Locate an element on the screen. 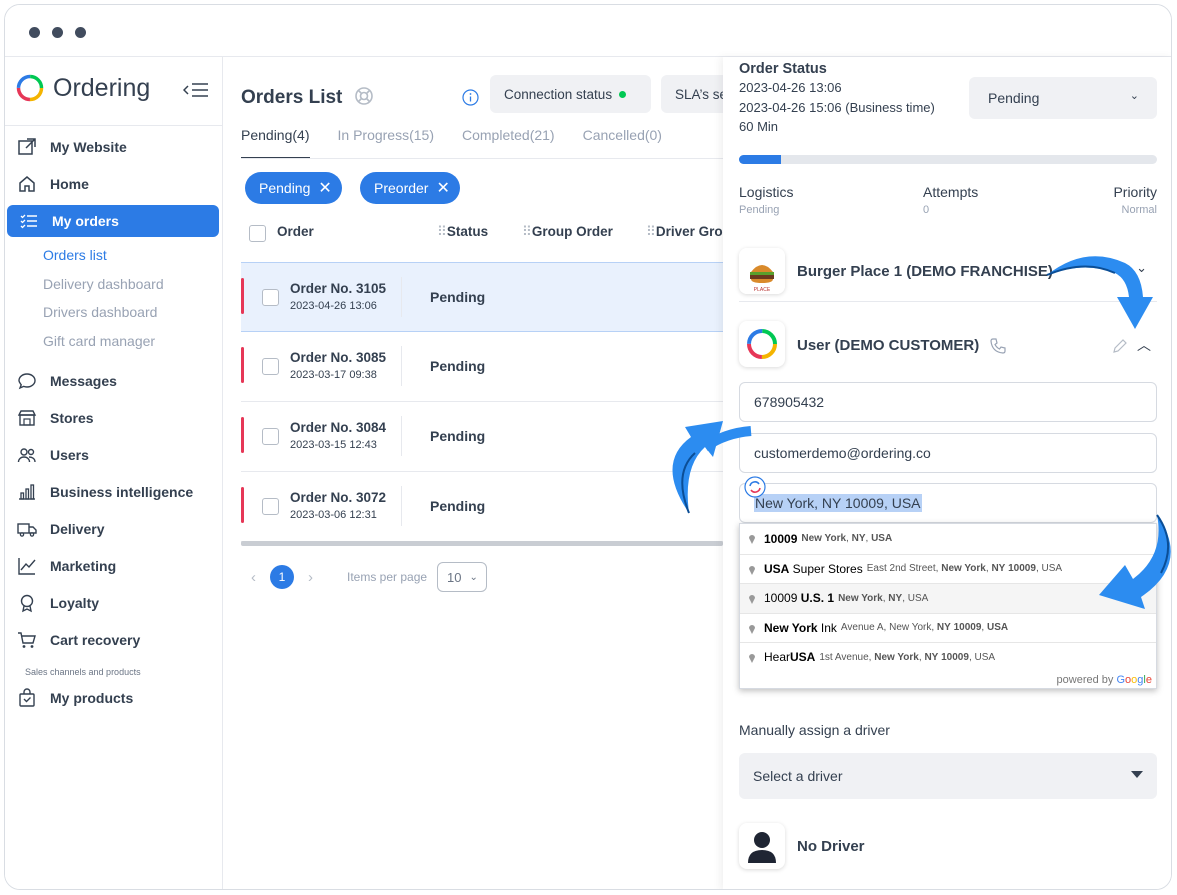 This screenshot has height=895, width=1177. table-row: Order No. 3105 2023-04-26 13:06 Pending is located at coordinates (482, 297).